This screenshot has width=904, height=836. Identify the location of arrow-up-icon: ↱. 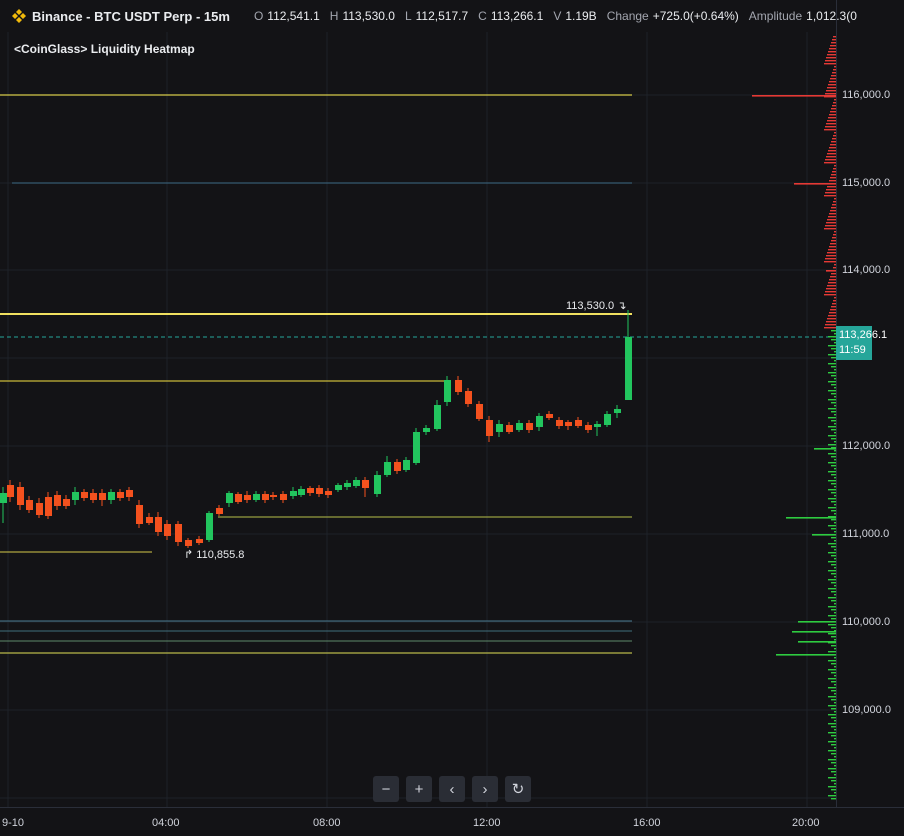
(189, 555).